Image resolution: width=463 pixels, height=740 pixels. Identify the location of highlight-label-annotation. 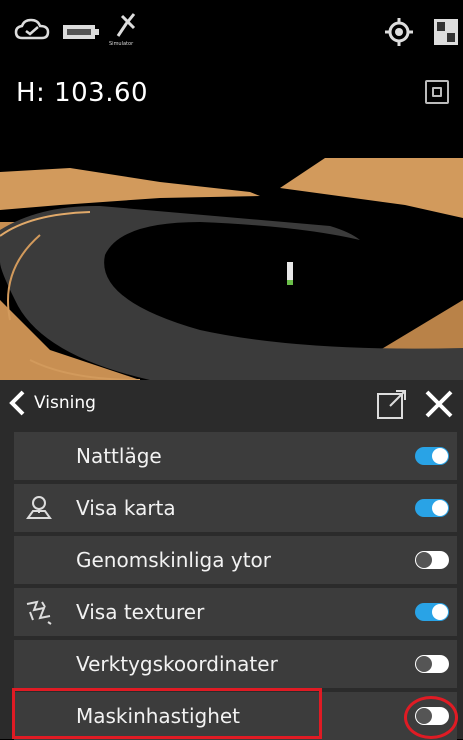
(167, 713).